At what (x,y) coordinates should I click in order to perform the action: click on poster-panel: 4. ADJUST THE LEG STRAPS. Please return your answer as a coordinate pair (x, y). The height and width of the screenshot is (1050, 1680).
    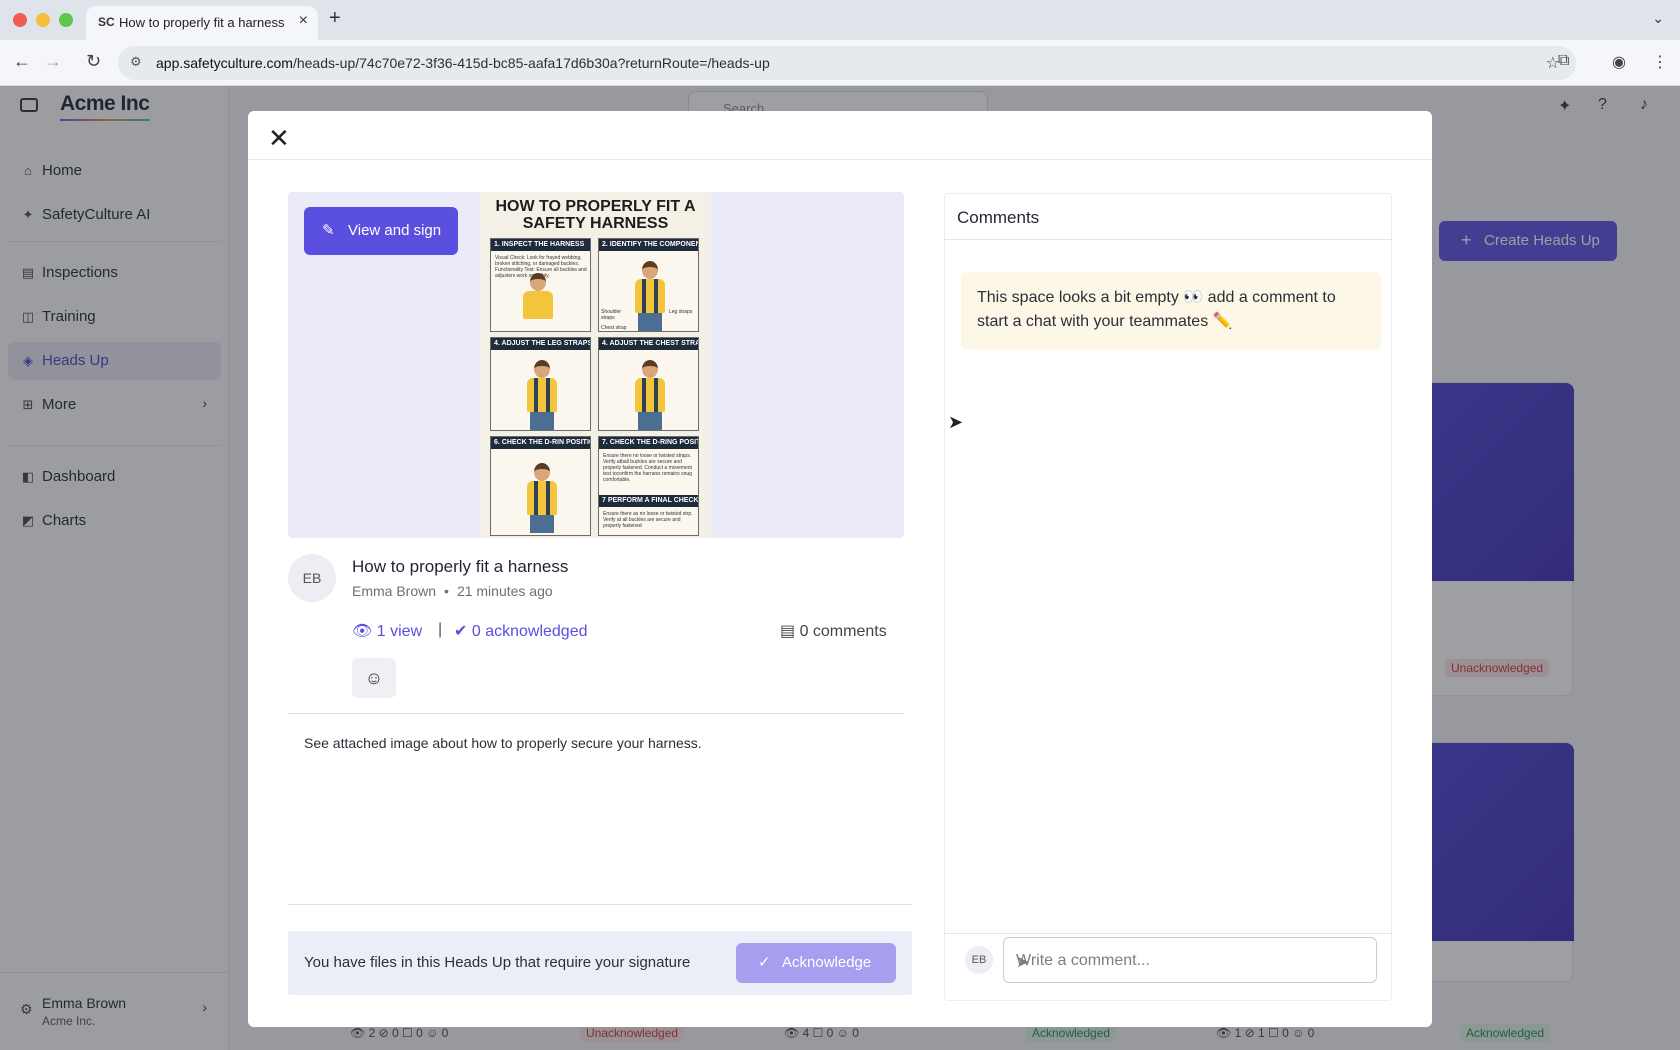
    Looking at the image, I should click on (540, 384).